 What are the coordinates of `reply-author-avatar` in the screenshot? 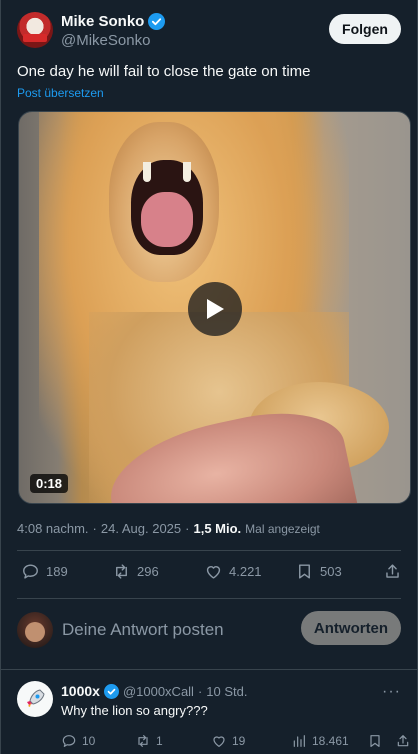 It's located at (35, 699).